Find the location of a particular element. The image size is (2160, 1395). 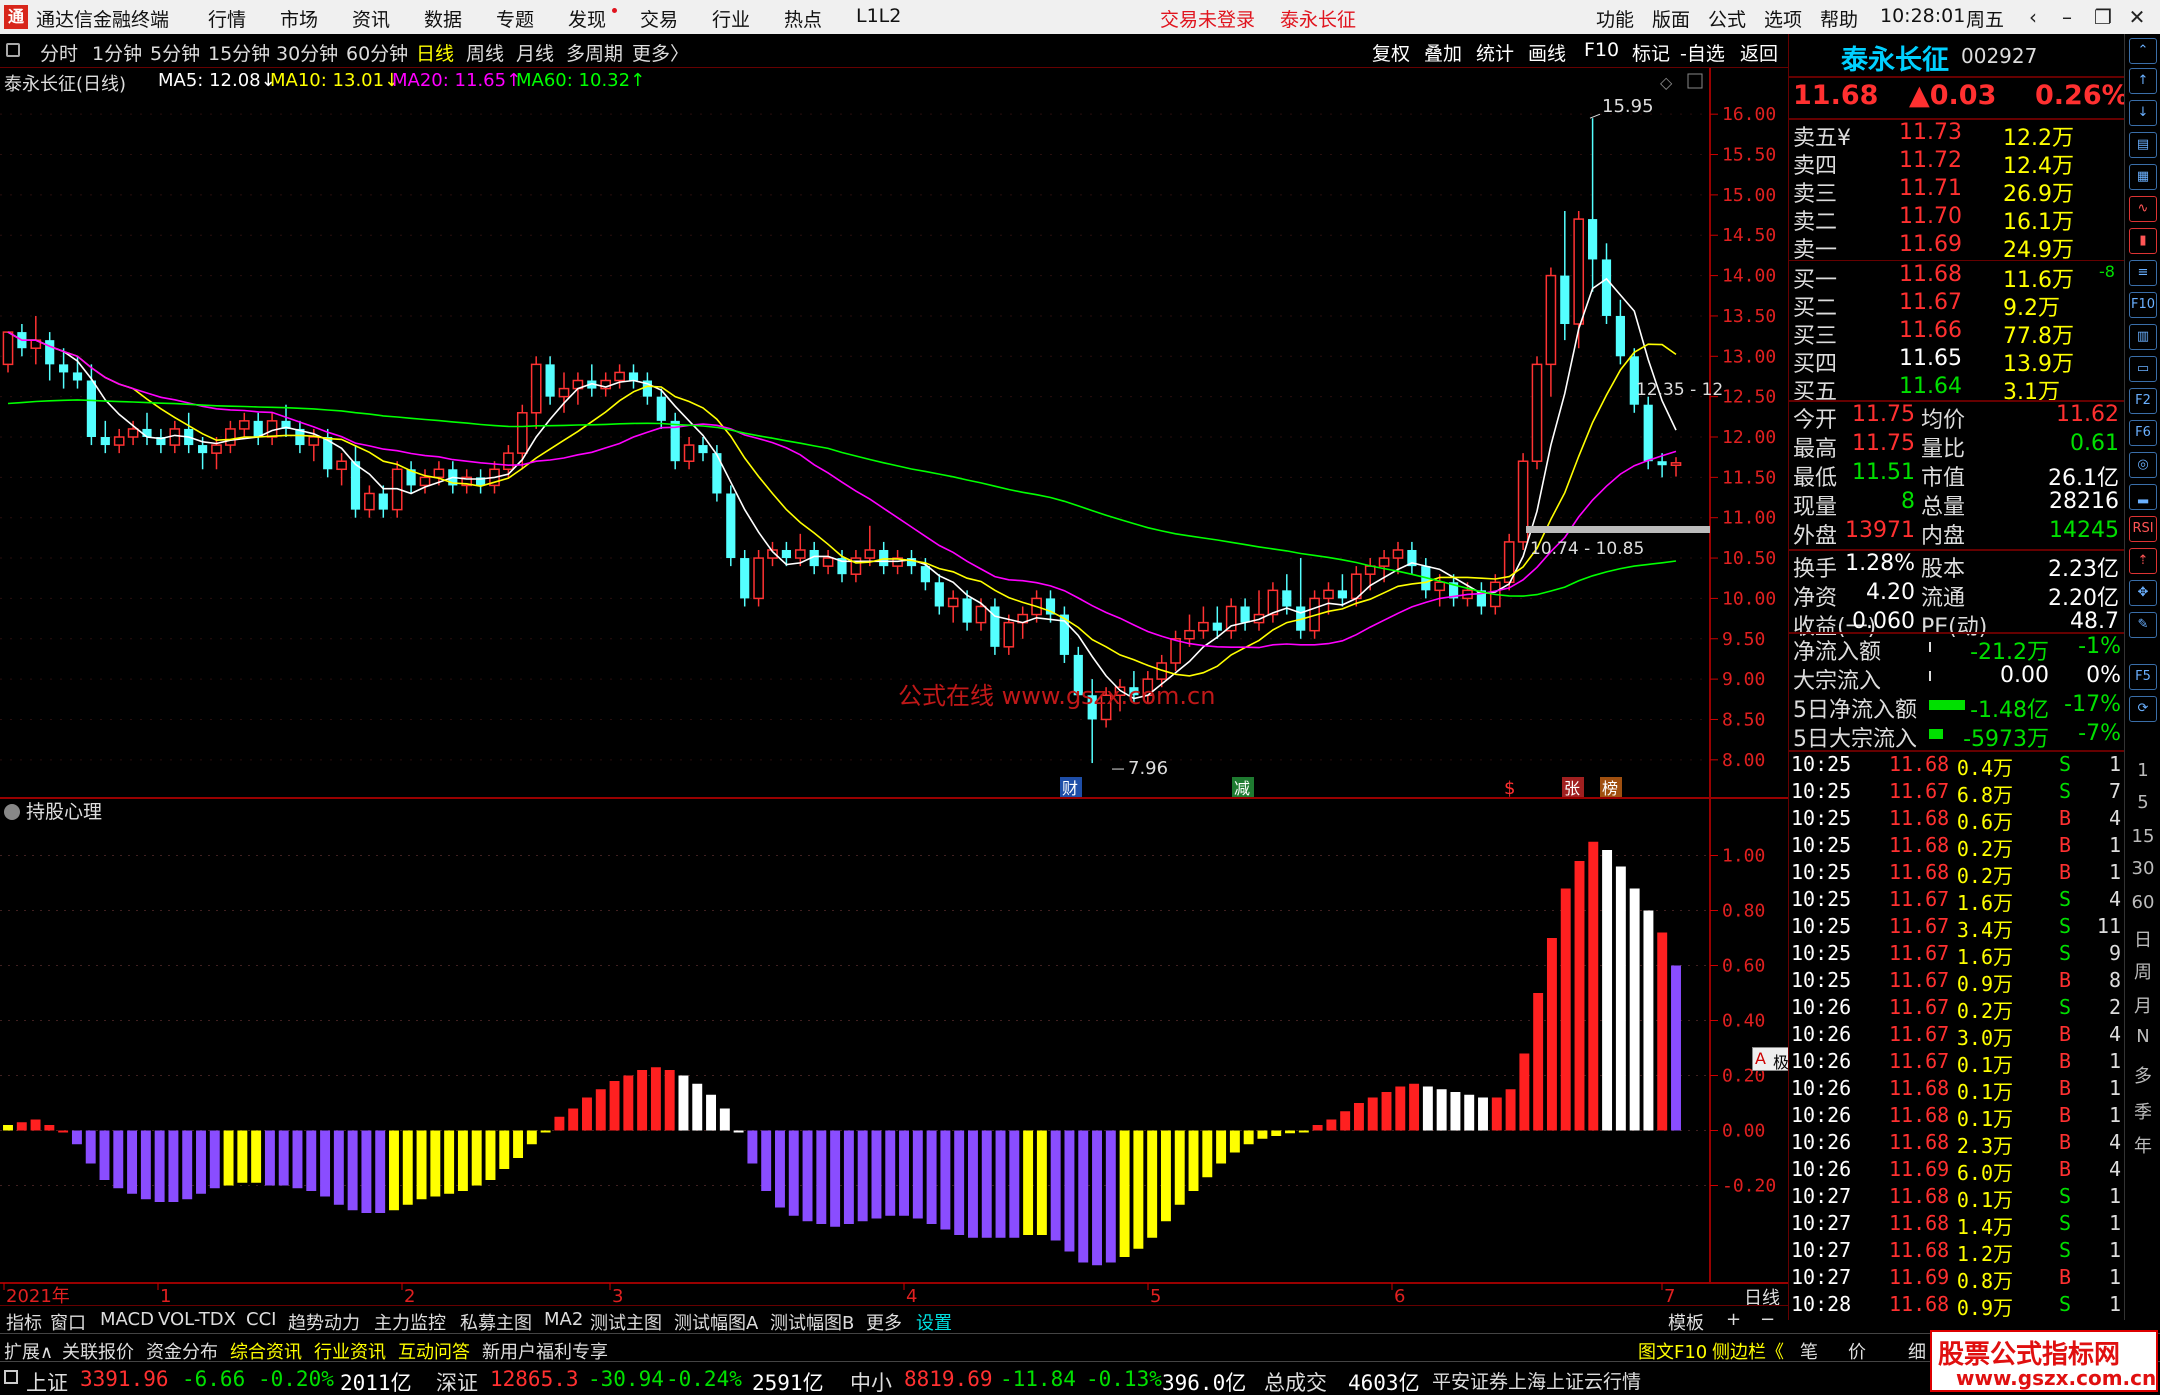

ask-row: 卖五¥ 11.73 12.2万 is located at coordinates (1957, 135).